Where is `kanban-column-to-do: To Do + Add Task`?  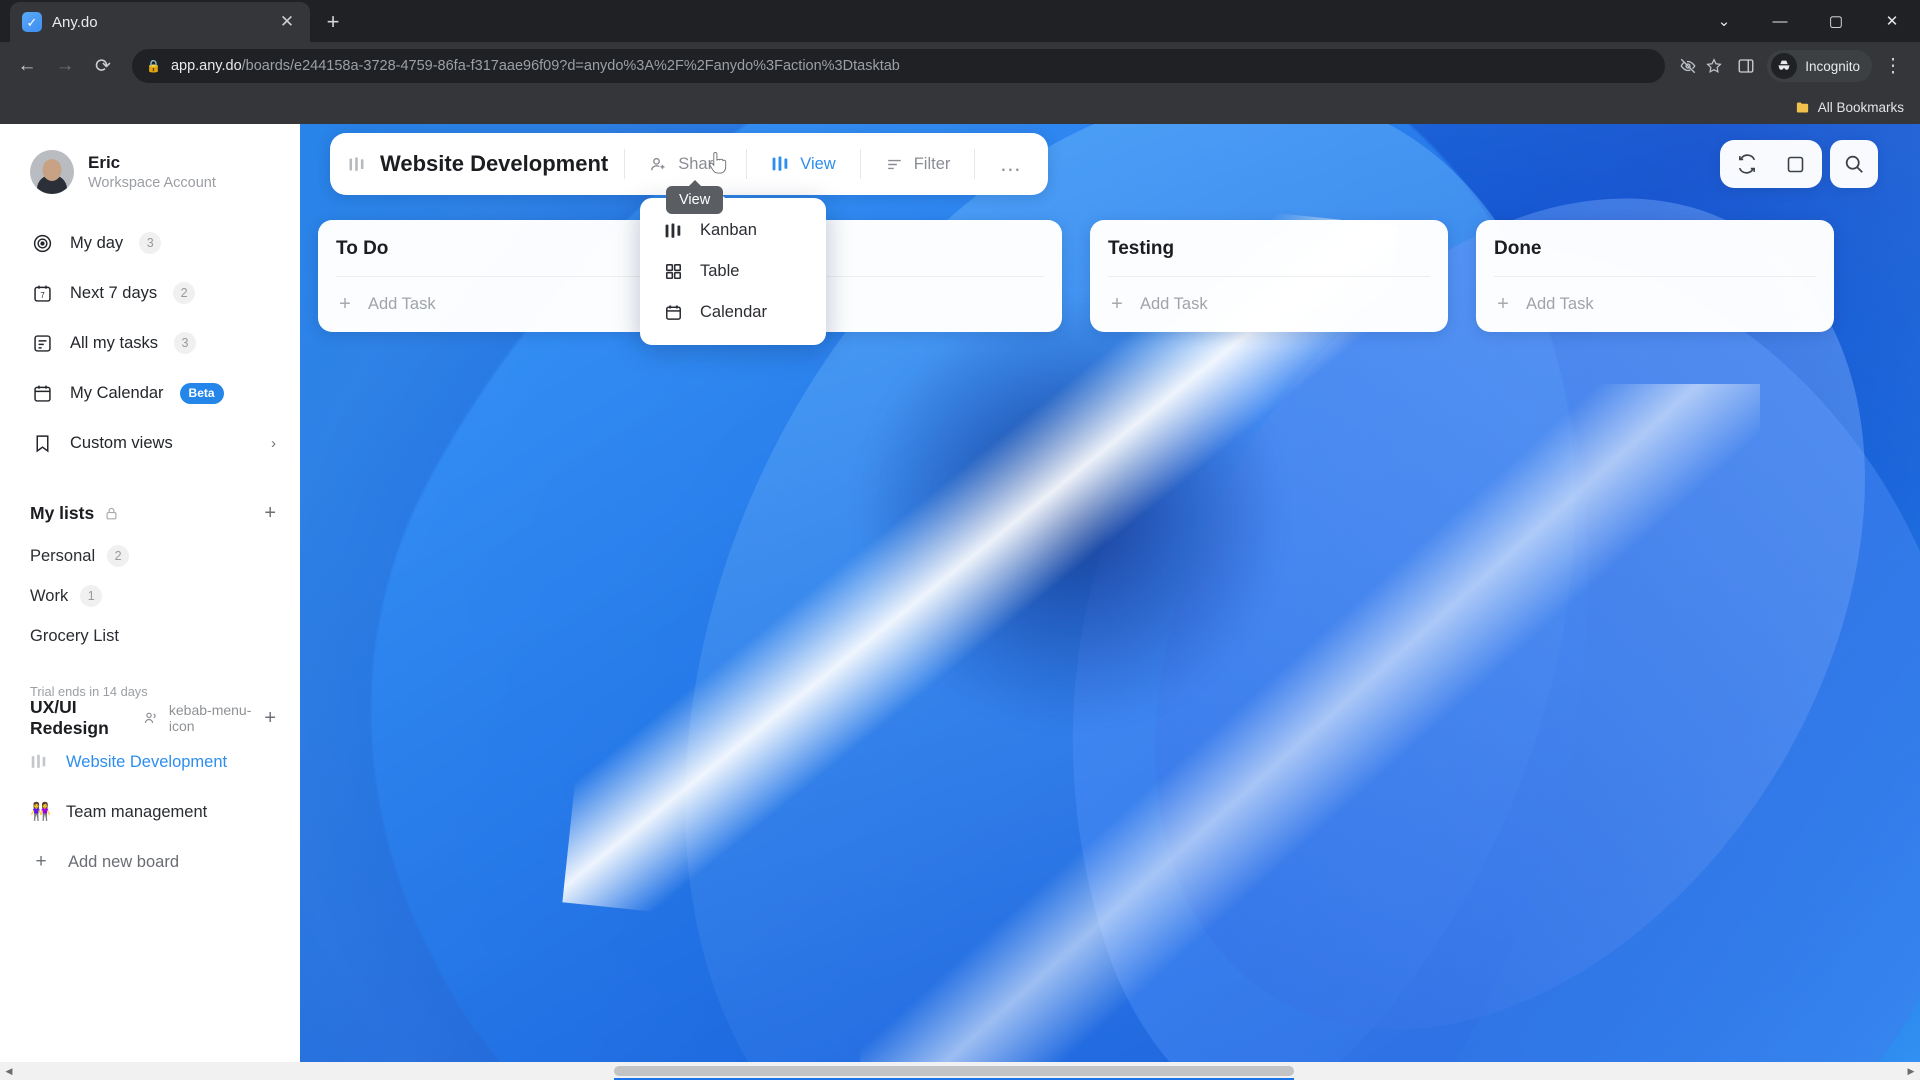 kanban-column-to-do: To Do + Add Task is located at coordinates (497, 276).